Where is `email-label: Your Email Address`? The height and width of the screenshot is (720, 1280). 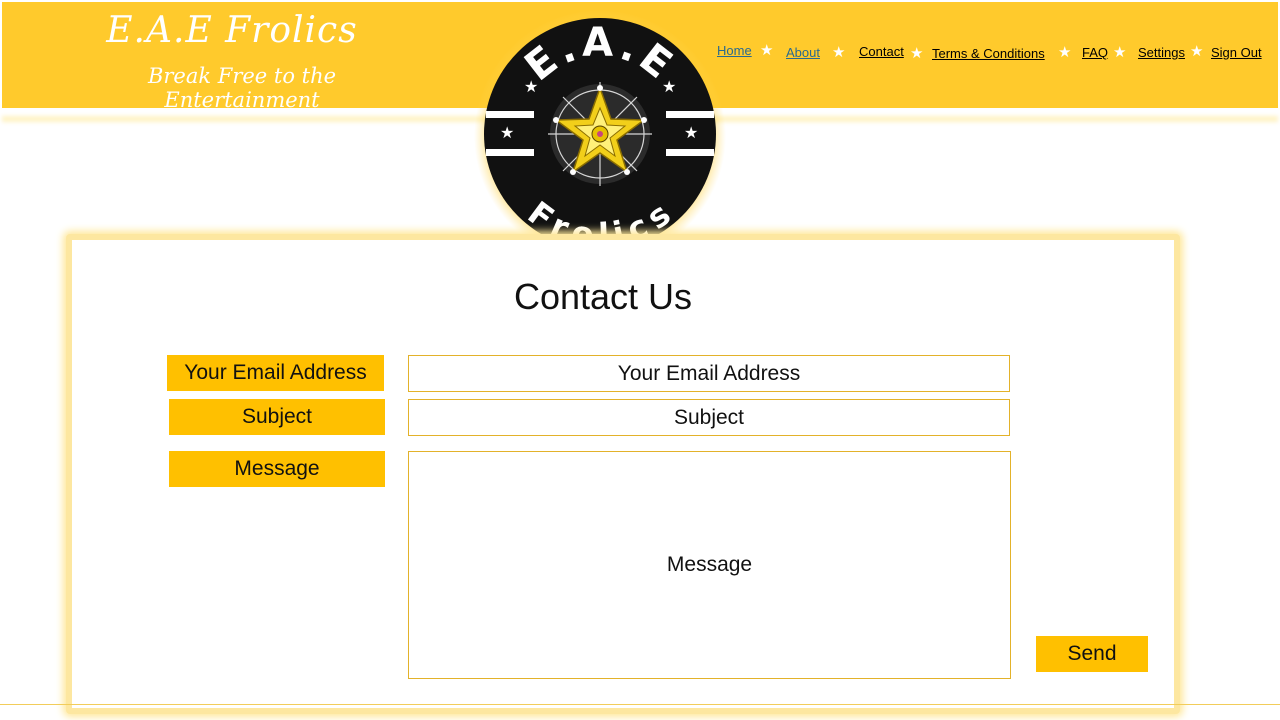
email-label: Your Email Address is located at coordinates (275, 373).